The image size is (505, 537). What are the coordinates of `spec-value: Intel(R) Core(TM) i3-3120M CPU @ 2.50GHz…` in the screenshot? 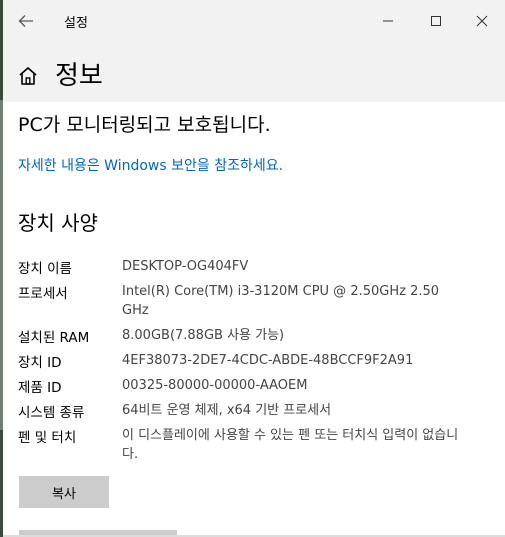 It's located at (281, 301).